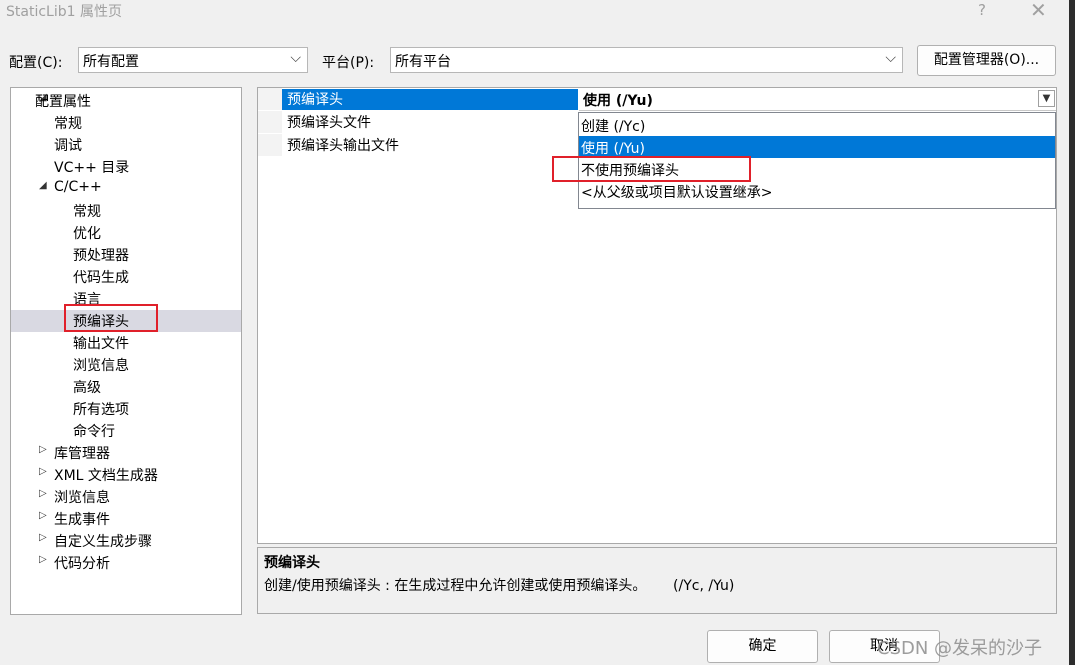 The image size is (1075, 665). Describe the element at coordinates (126, 167) in the screenshot. I see `tree-item-vc-directories: VC++ 目录` at that location.